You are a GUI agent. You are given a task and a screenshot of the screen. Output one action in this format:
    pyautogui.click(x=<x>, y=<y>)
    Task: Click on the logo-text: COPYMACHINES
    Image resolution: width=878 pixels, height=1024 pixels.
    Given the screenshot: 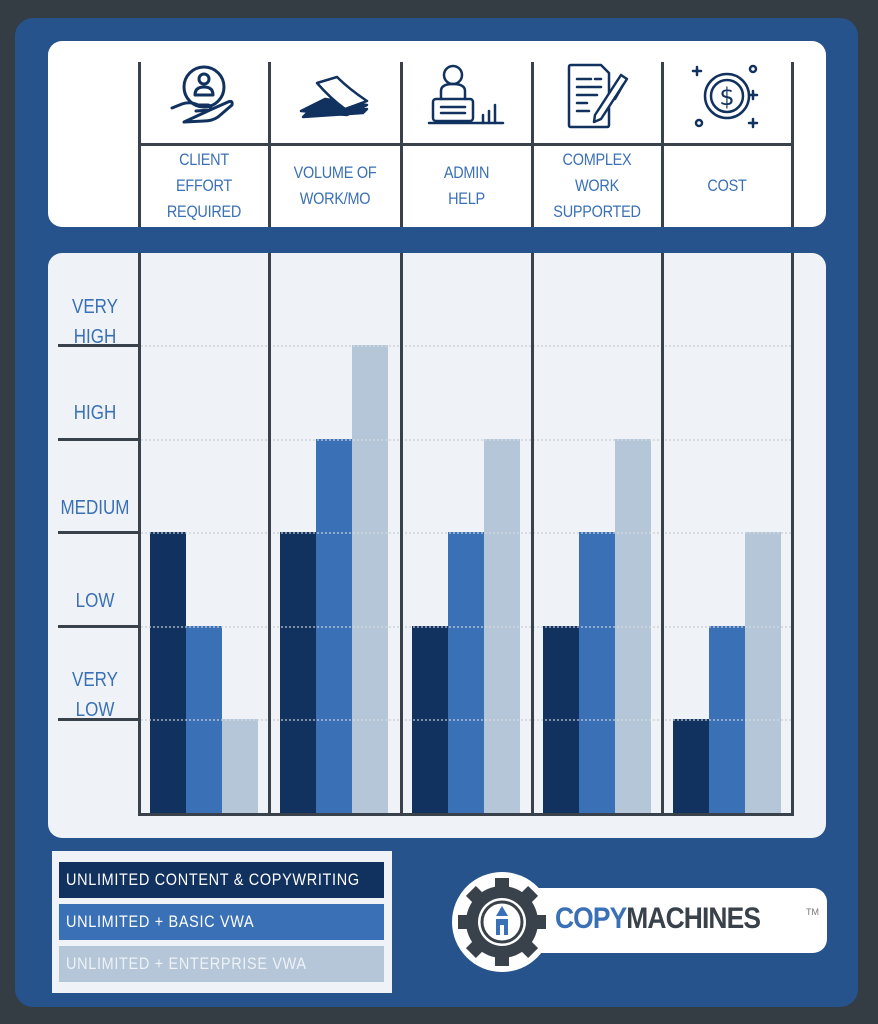 What is the action you would take?
    pyautogui.click(x=658, y=919)
    